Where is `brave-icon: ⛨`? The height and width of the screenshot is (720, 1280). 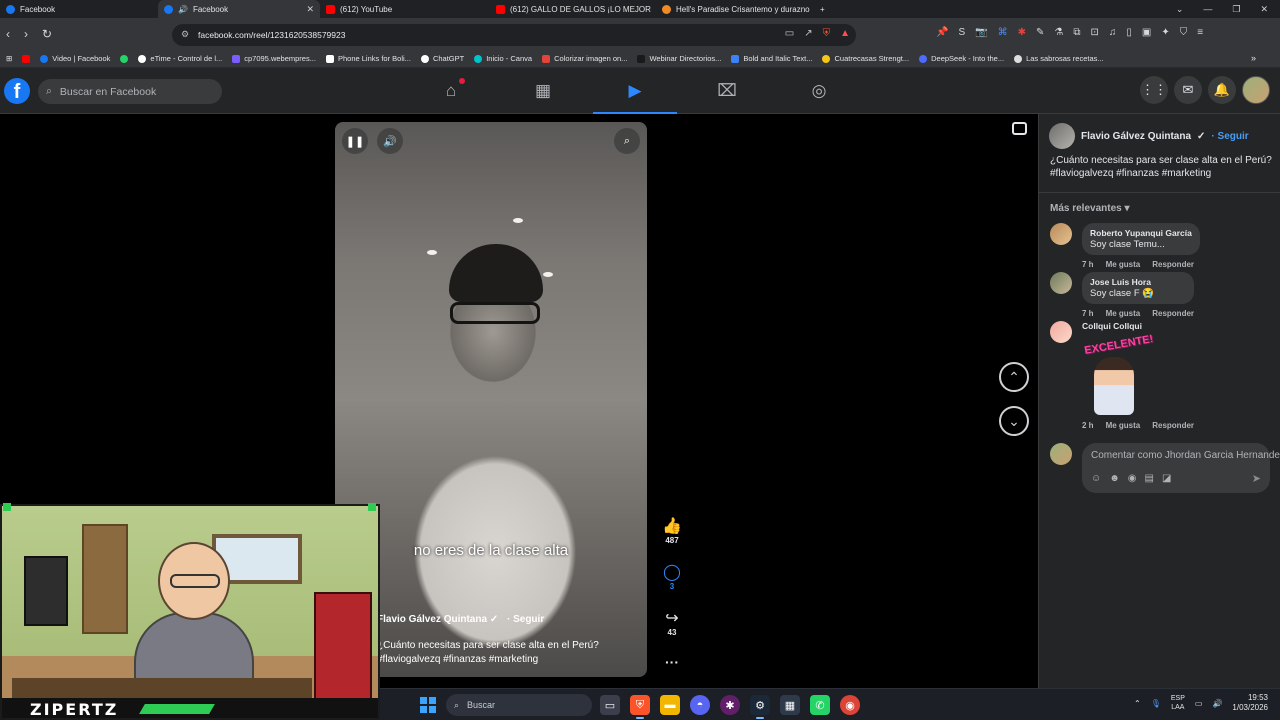 brave-icon: ⛨ is located at coordinates (640, 707).